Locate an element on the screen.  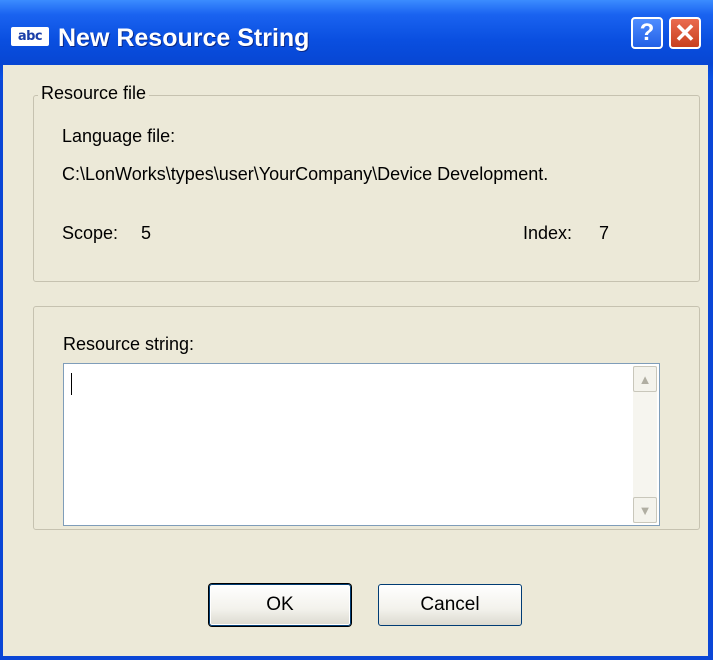
index-label: Index: is located at coordinates (548, 233).